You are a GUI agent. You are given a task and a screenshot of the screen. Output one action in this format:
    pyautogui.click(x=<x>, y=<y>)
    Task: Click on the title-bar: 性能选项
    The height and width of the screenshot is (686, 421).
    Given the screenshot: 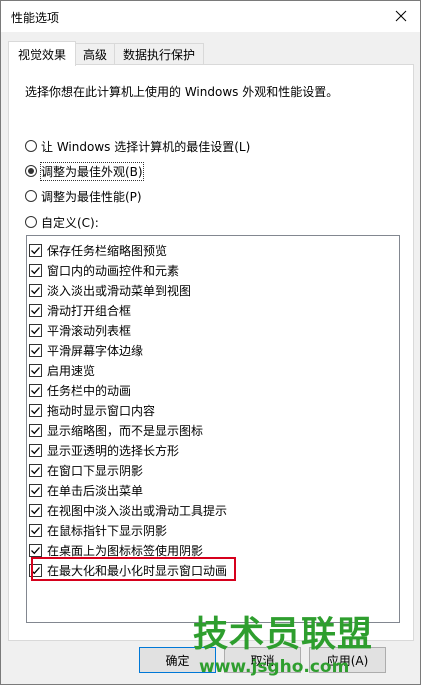 What is the action you would take?
    pyautogui.click(x=210, y=16)
    